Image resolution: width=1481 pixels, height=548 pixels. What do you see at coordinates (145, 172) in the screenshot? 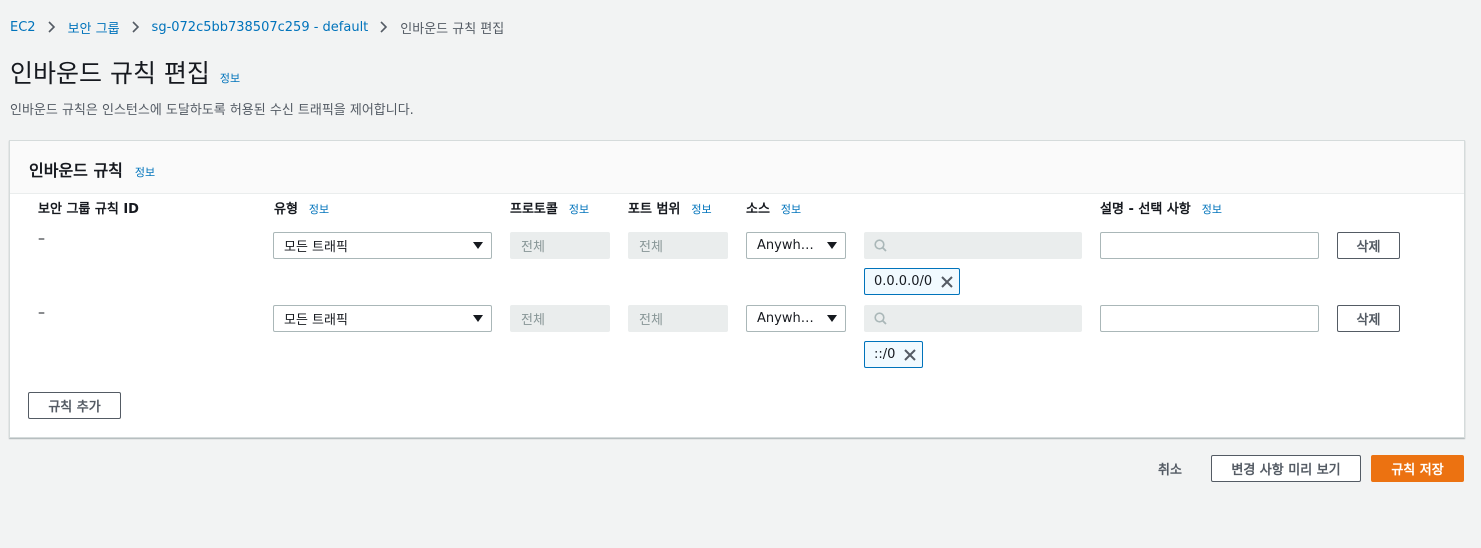
I see `panel-info-link: 정보` at bounding box center [145, 172].